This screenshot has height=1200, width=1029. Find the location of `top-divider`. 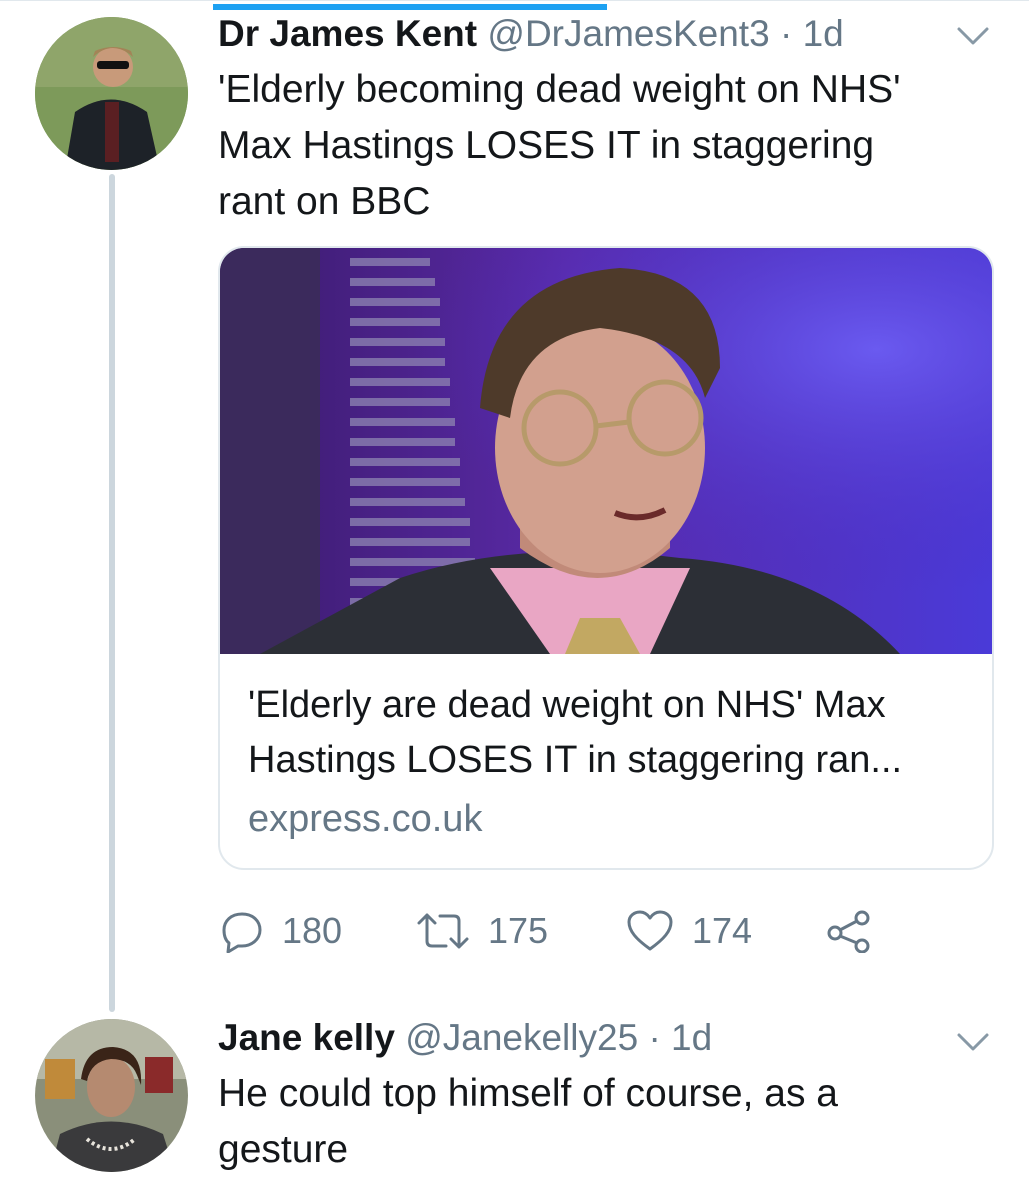

top-divider is located at coordinates (514, 0).